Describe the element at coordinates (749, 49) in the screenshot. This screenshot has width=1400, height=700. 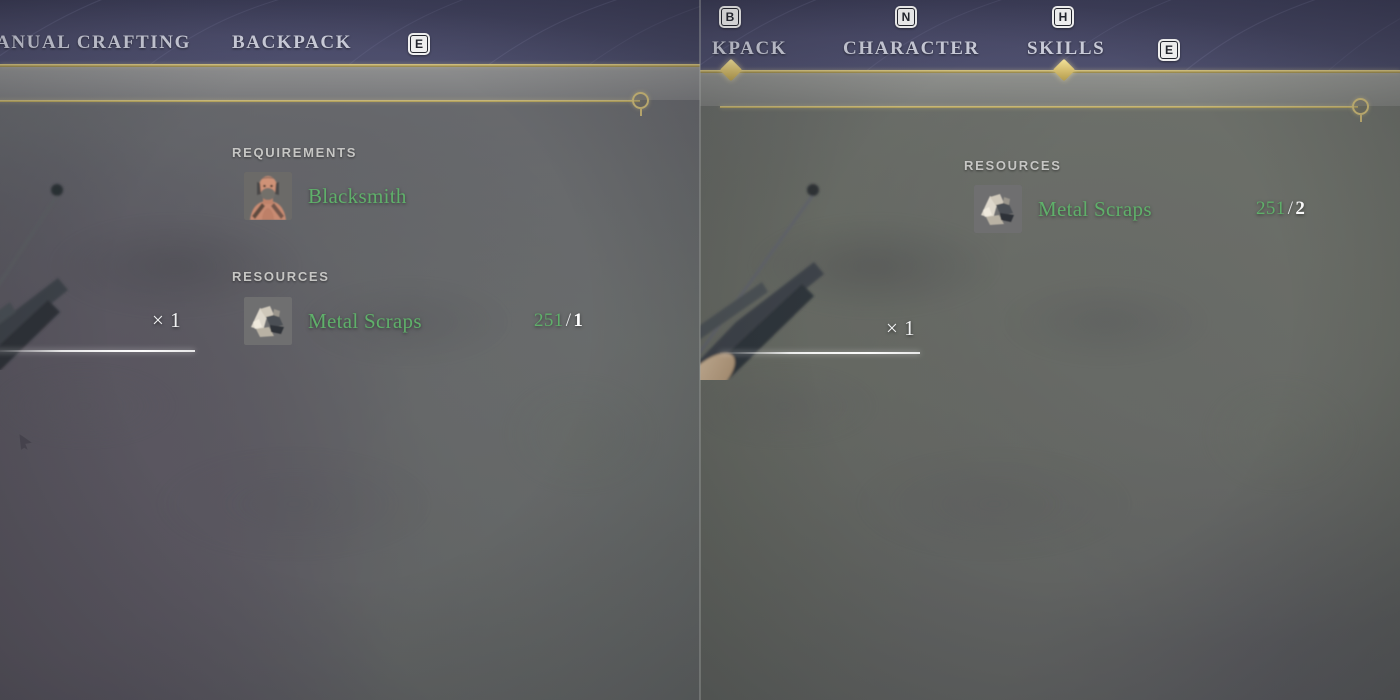
I see `nav-tab-backpack: KPACK` at that location.